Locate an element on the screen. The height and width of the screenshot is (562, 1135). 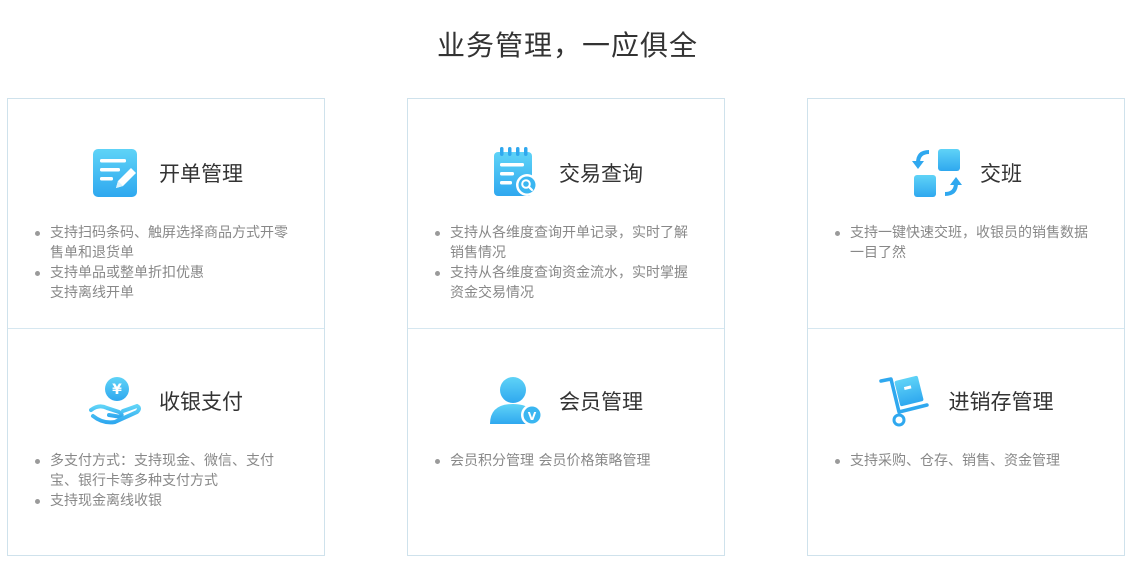
page-title: 业务管理，一应俱全 is located at coordinates (567, 45).